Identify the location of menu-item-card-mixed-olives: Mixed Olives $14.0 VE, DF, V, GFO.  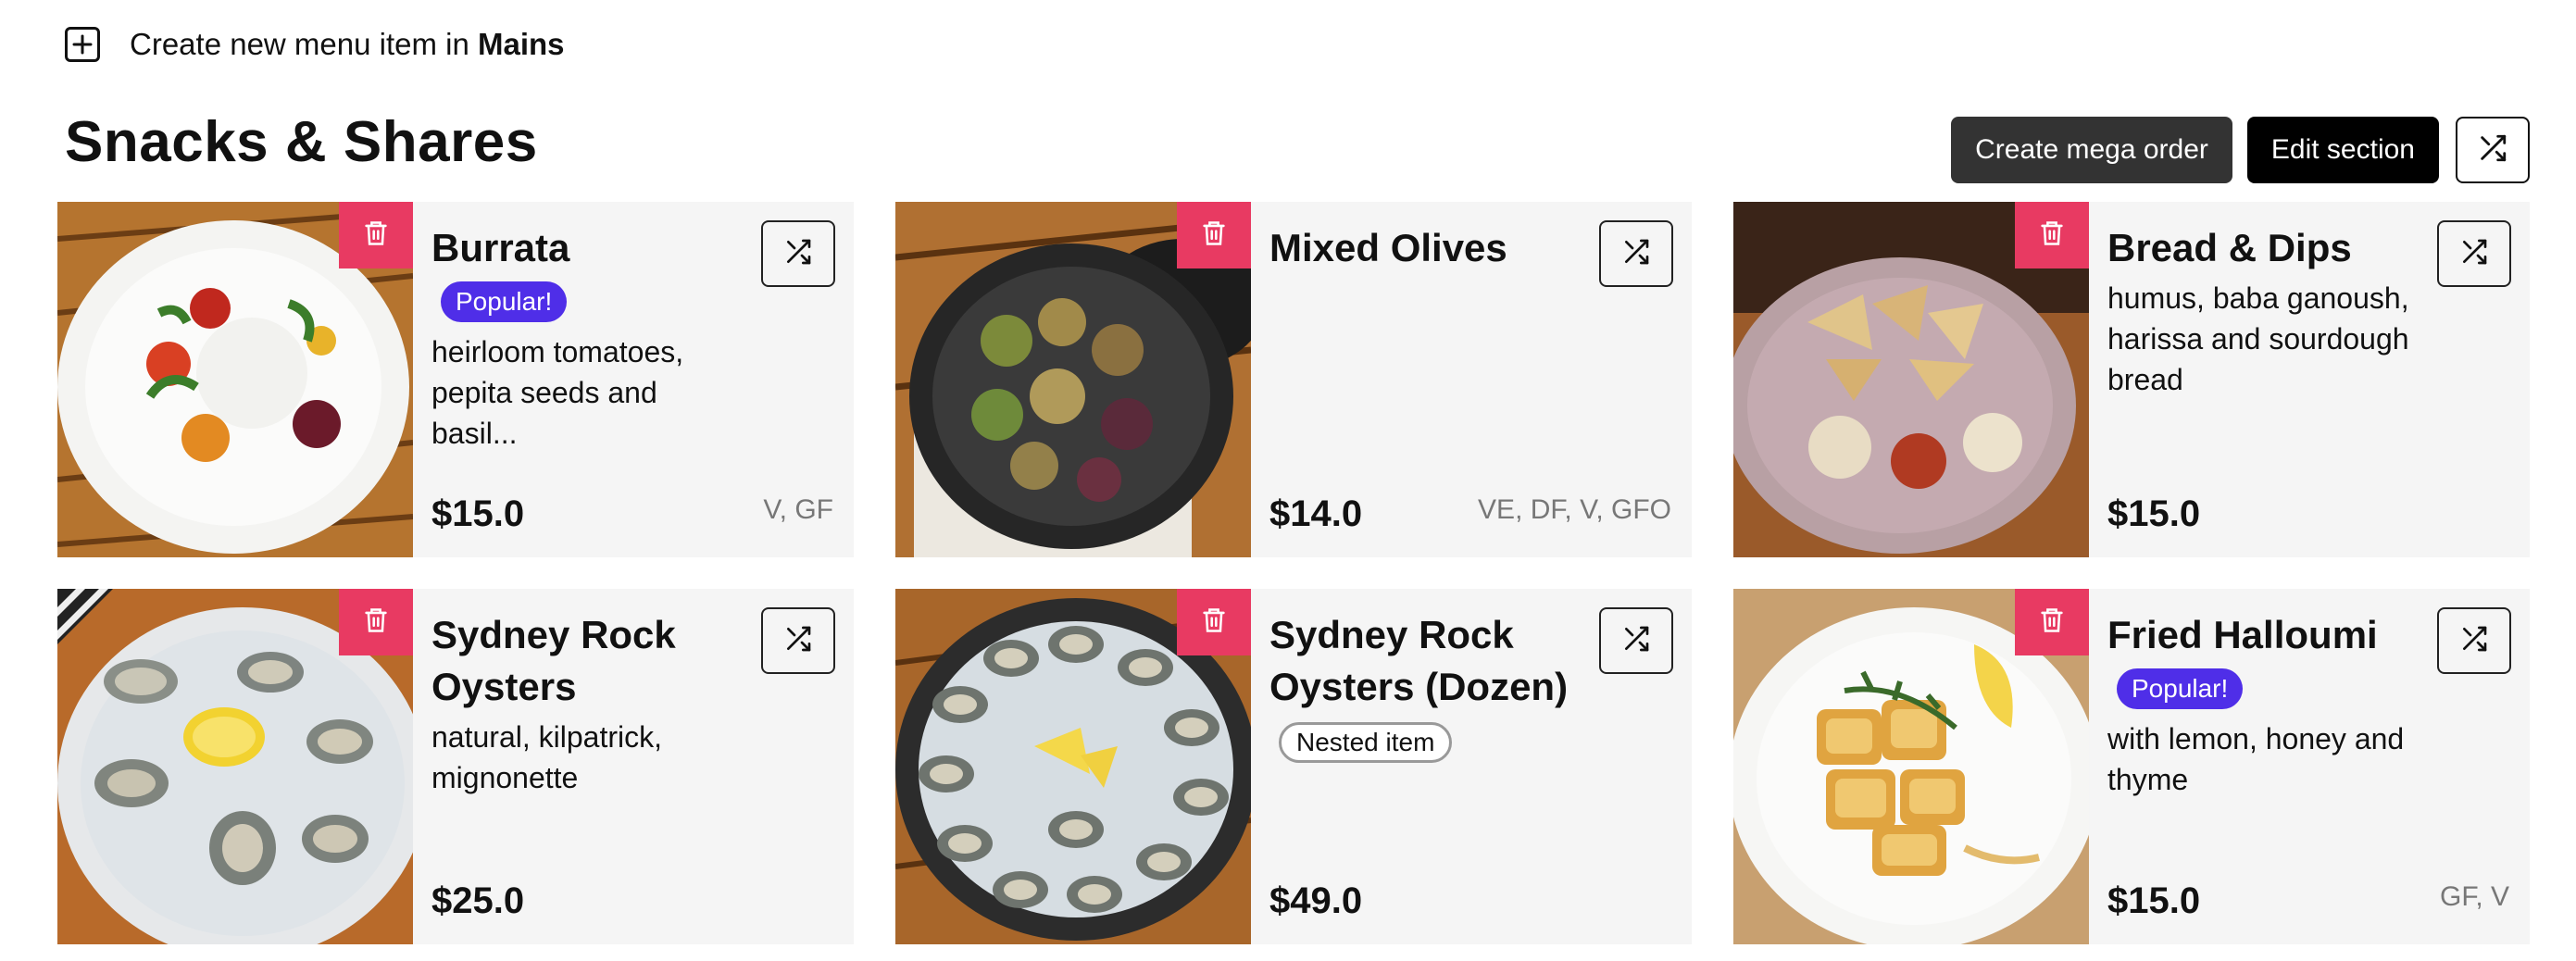
(1293, 380).